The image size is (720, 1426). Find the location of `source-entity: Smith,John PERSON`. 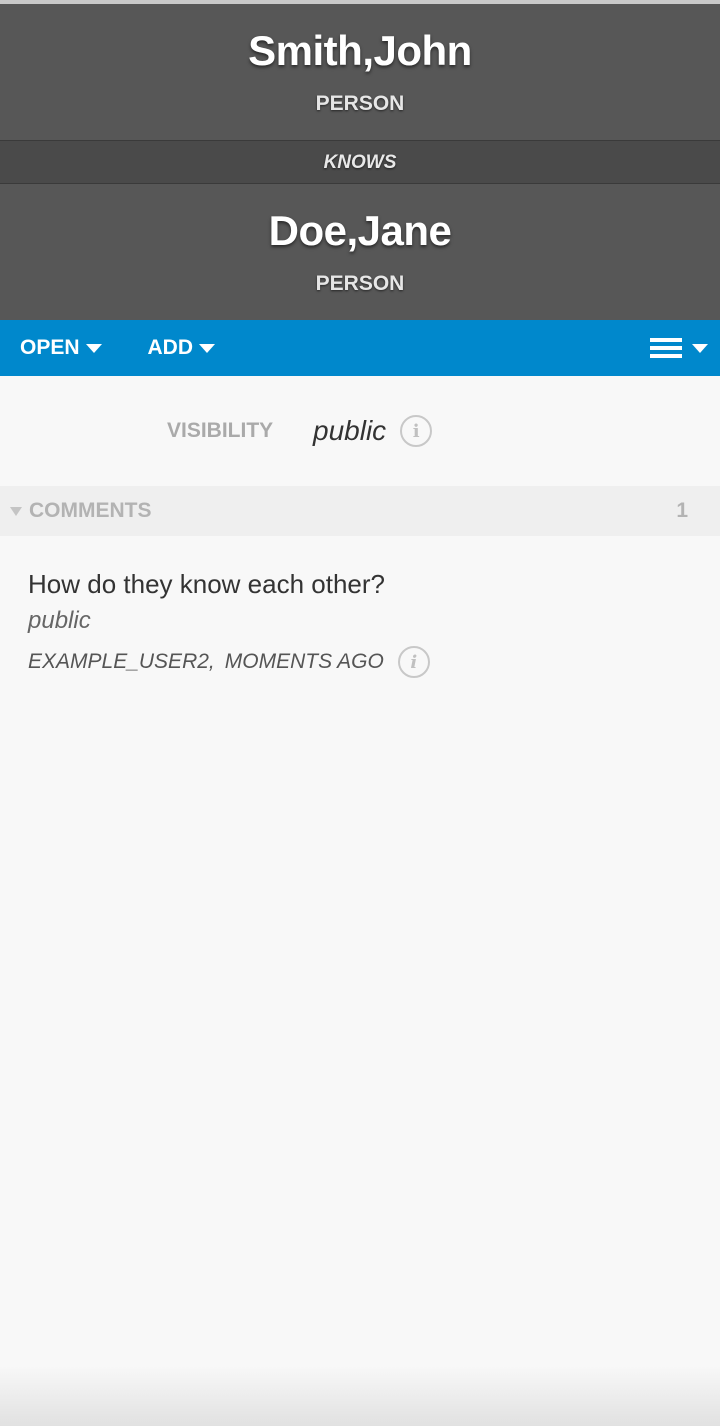

source-entity: Smith,John PERSON is located at coordinates (360, 72).